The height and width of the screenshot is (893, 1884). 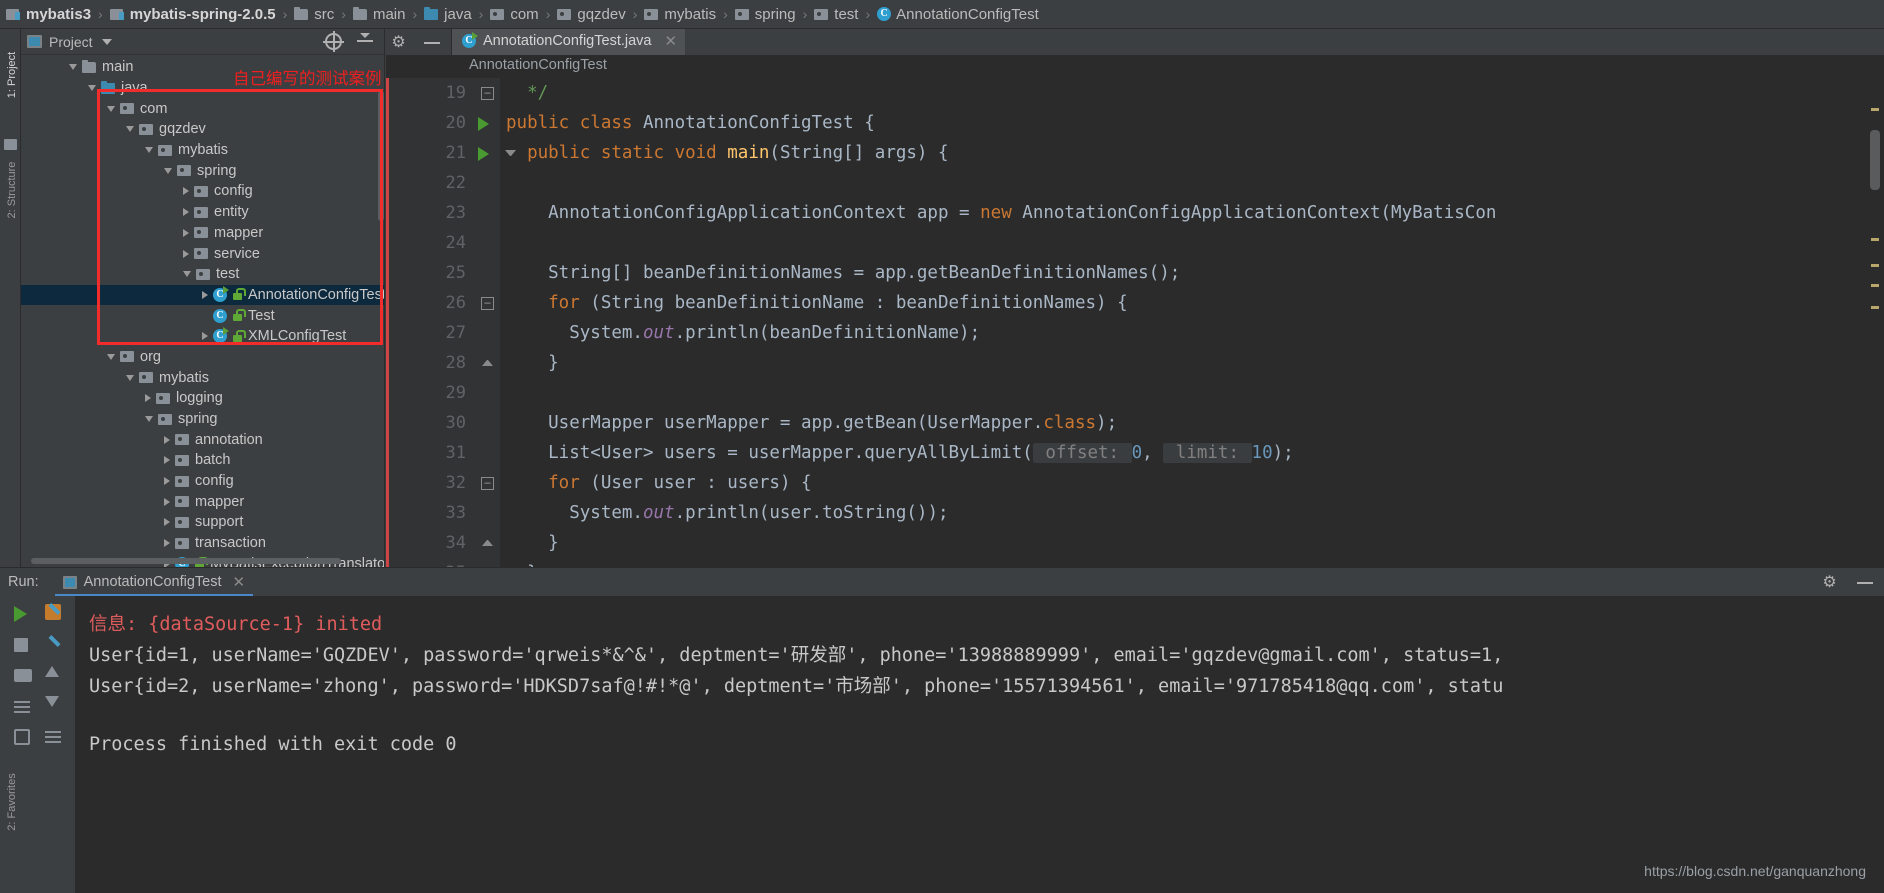 I want to click on arrow-up-icon, so click(x=56, y=677).